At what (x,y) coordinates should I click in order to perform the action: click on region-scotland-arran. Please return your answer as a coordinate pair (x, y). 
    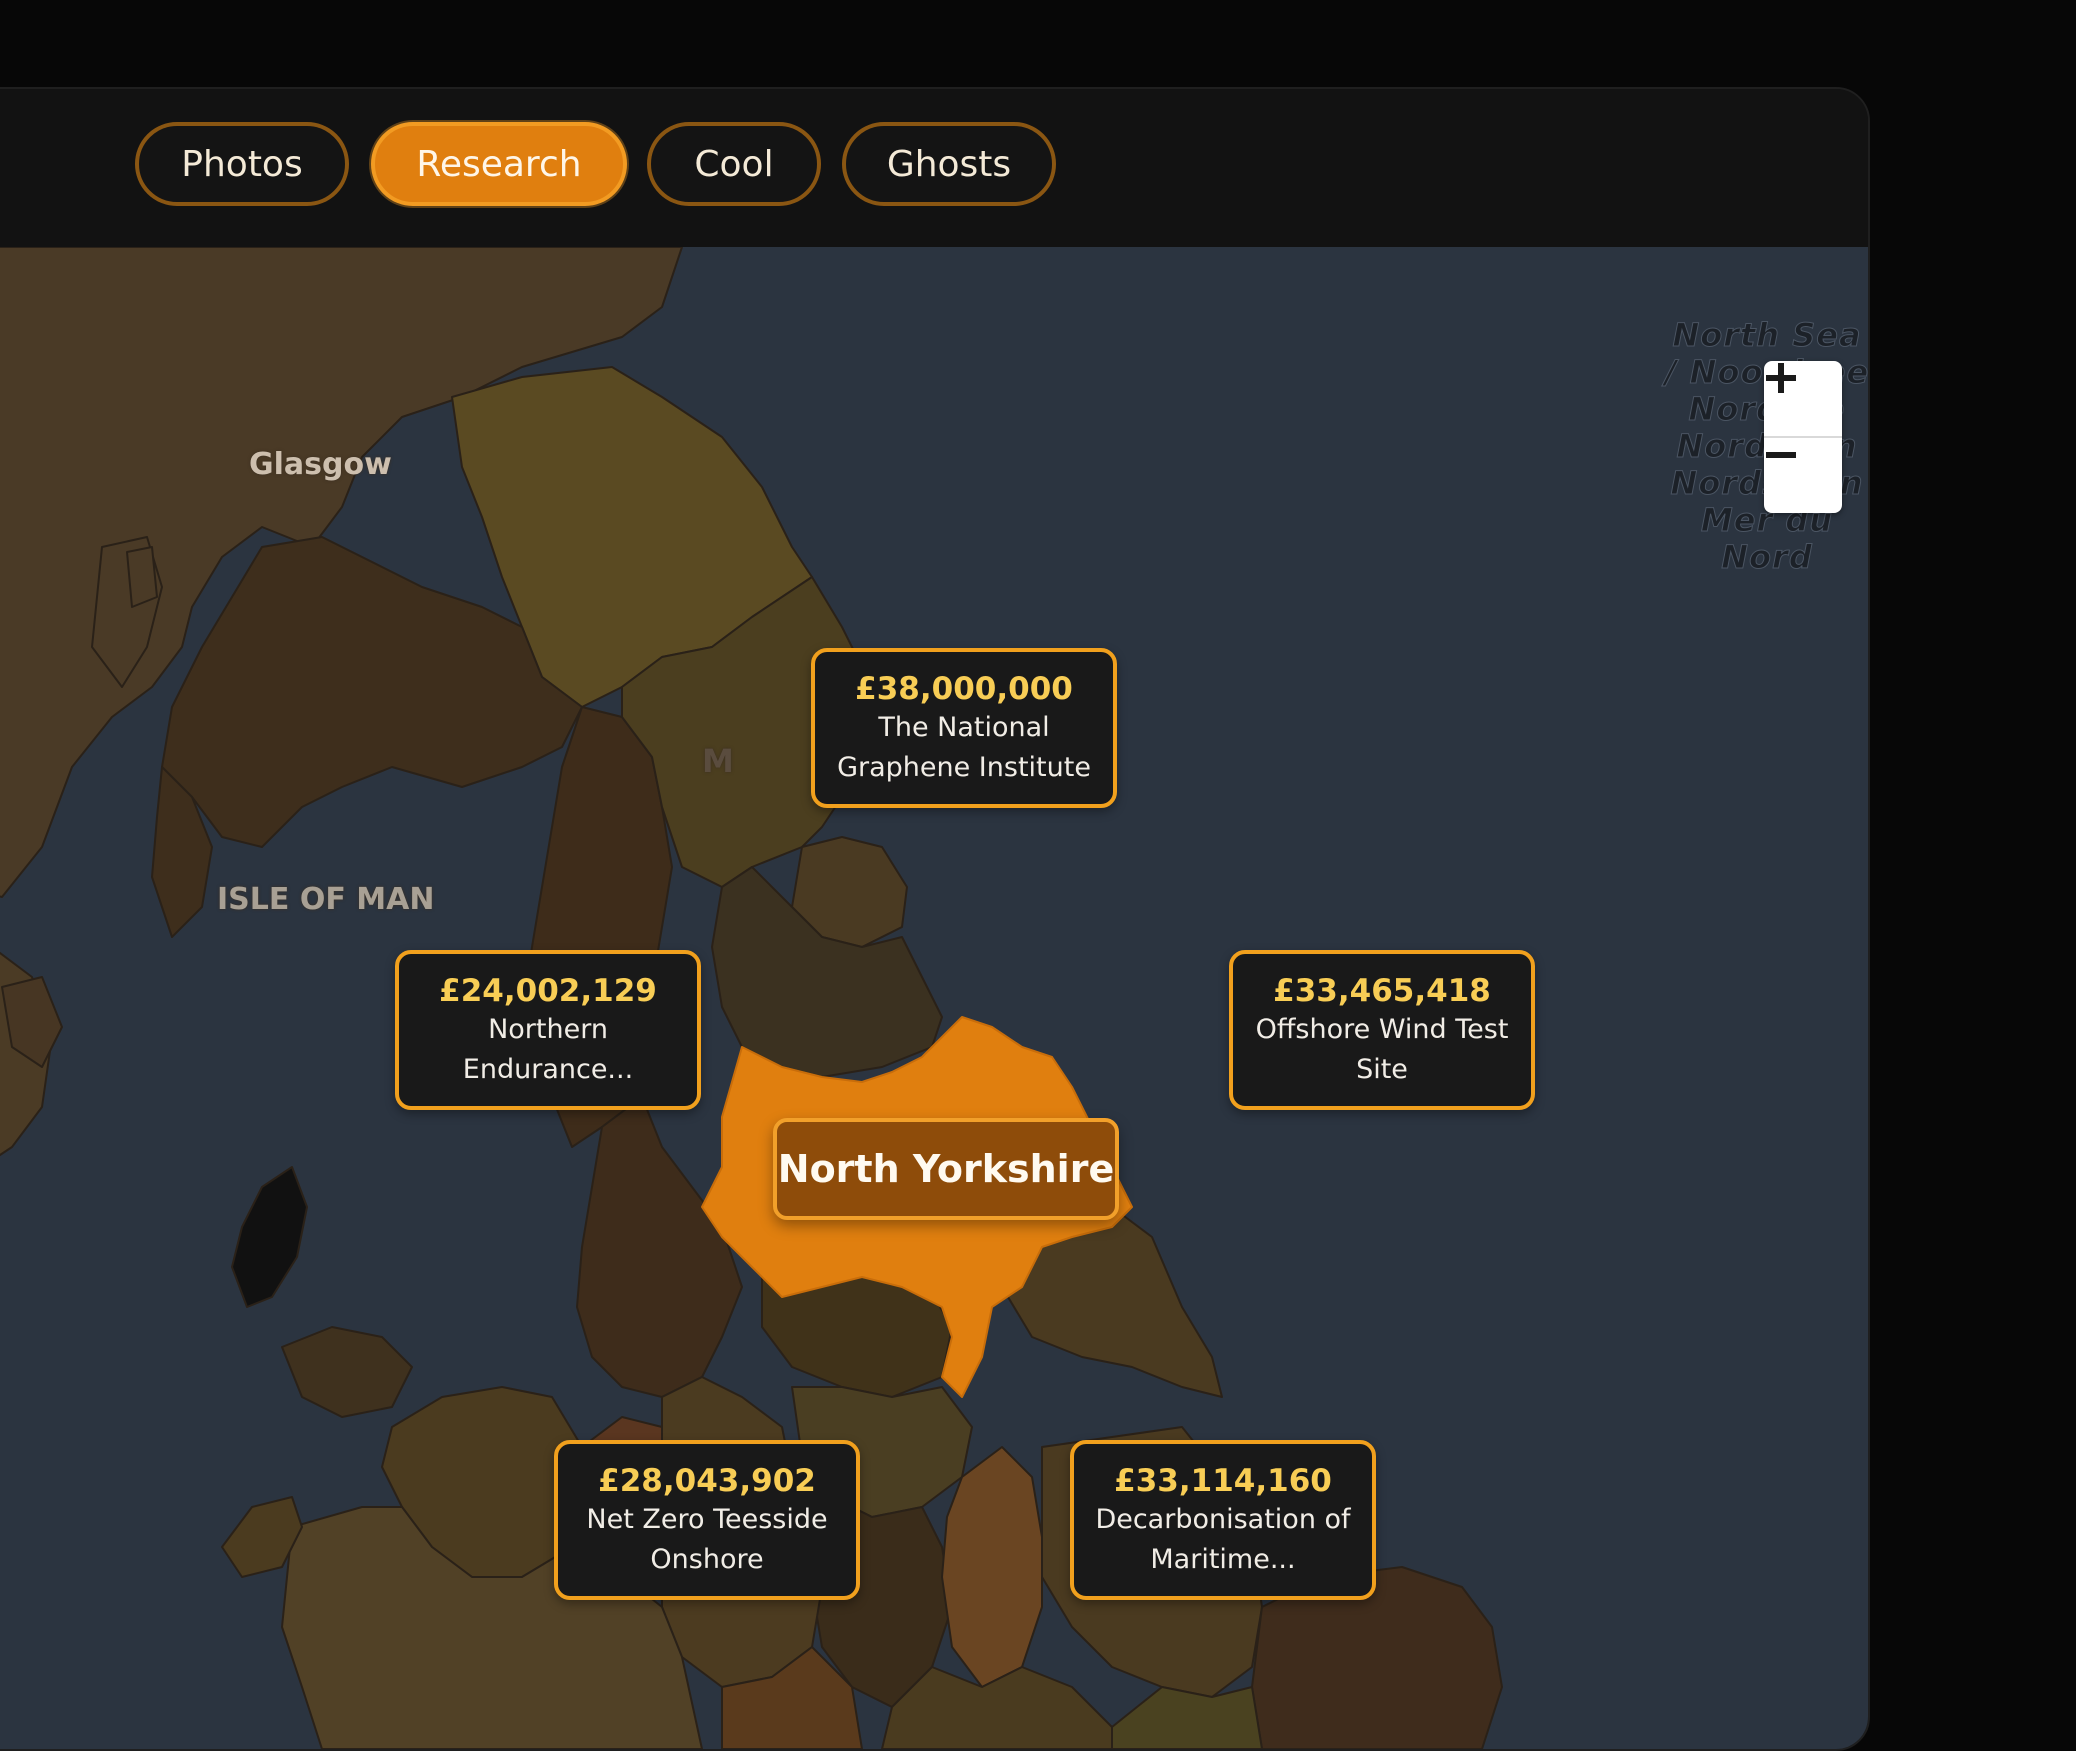
    Looking at the image, I should click on (142, 577).